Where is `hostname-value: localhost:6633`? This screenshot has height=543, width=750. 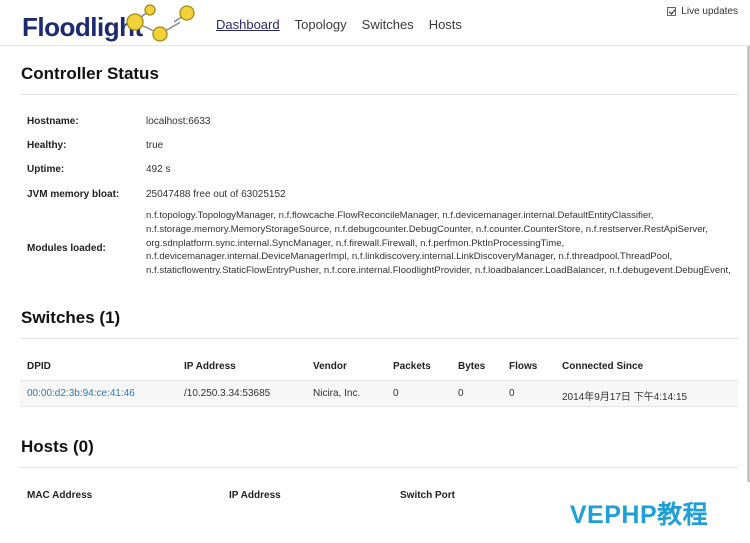 hostname-value: localhost:6633 is located at coordinates (178, 121).